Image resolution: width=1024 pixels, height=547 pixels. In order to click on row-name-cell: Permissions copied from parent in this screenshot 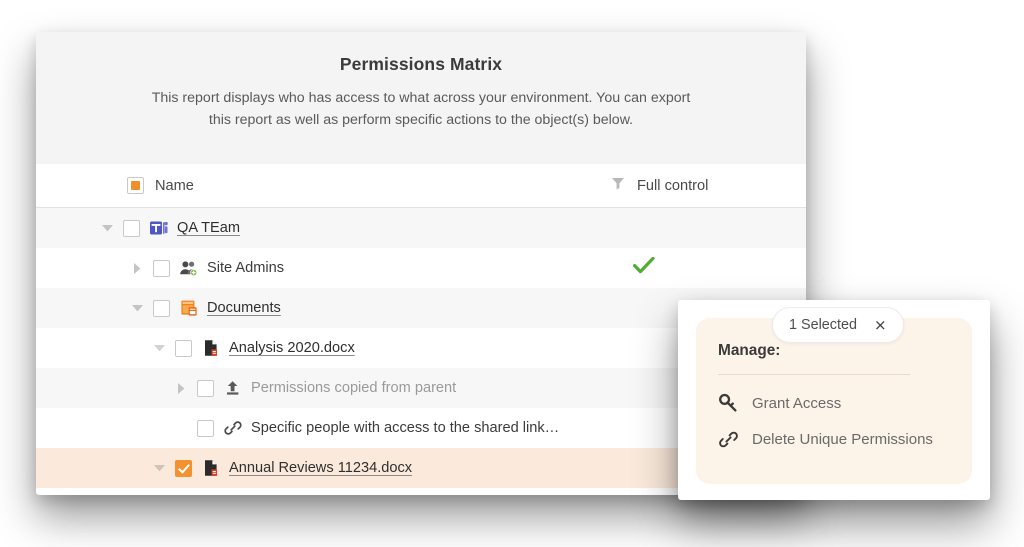, I will do `click(391, 388)`.